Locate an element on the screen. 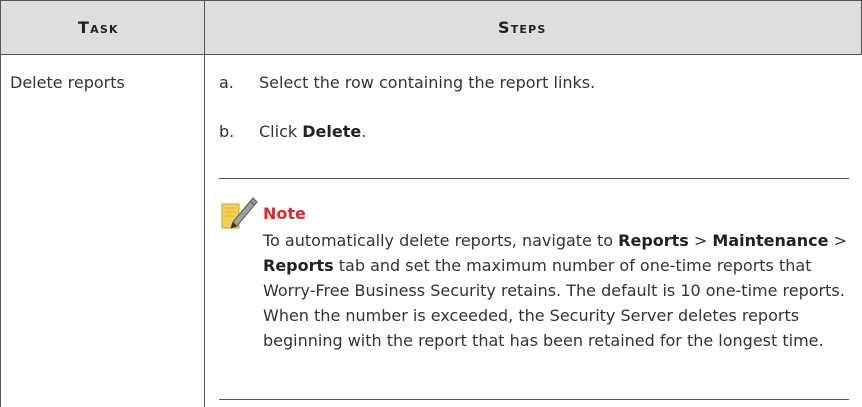 The height and width of the screenshot is (407, 862). pencil-note-icon is located at coordinates (239, 212).